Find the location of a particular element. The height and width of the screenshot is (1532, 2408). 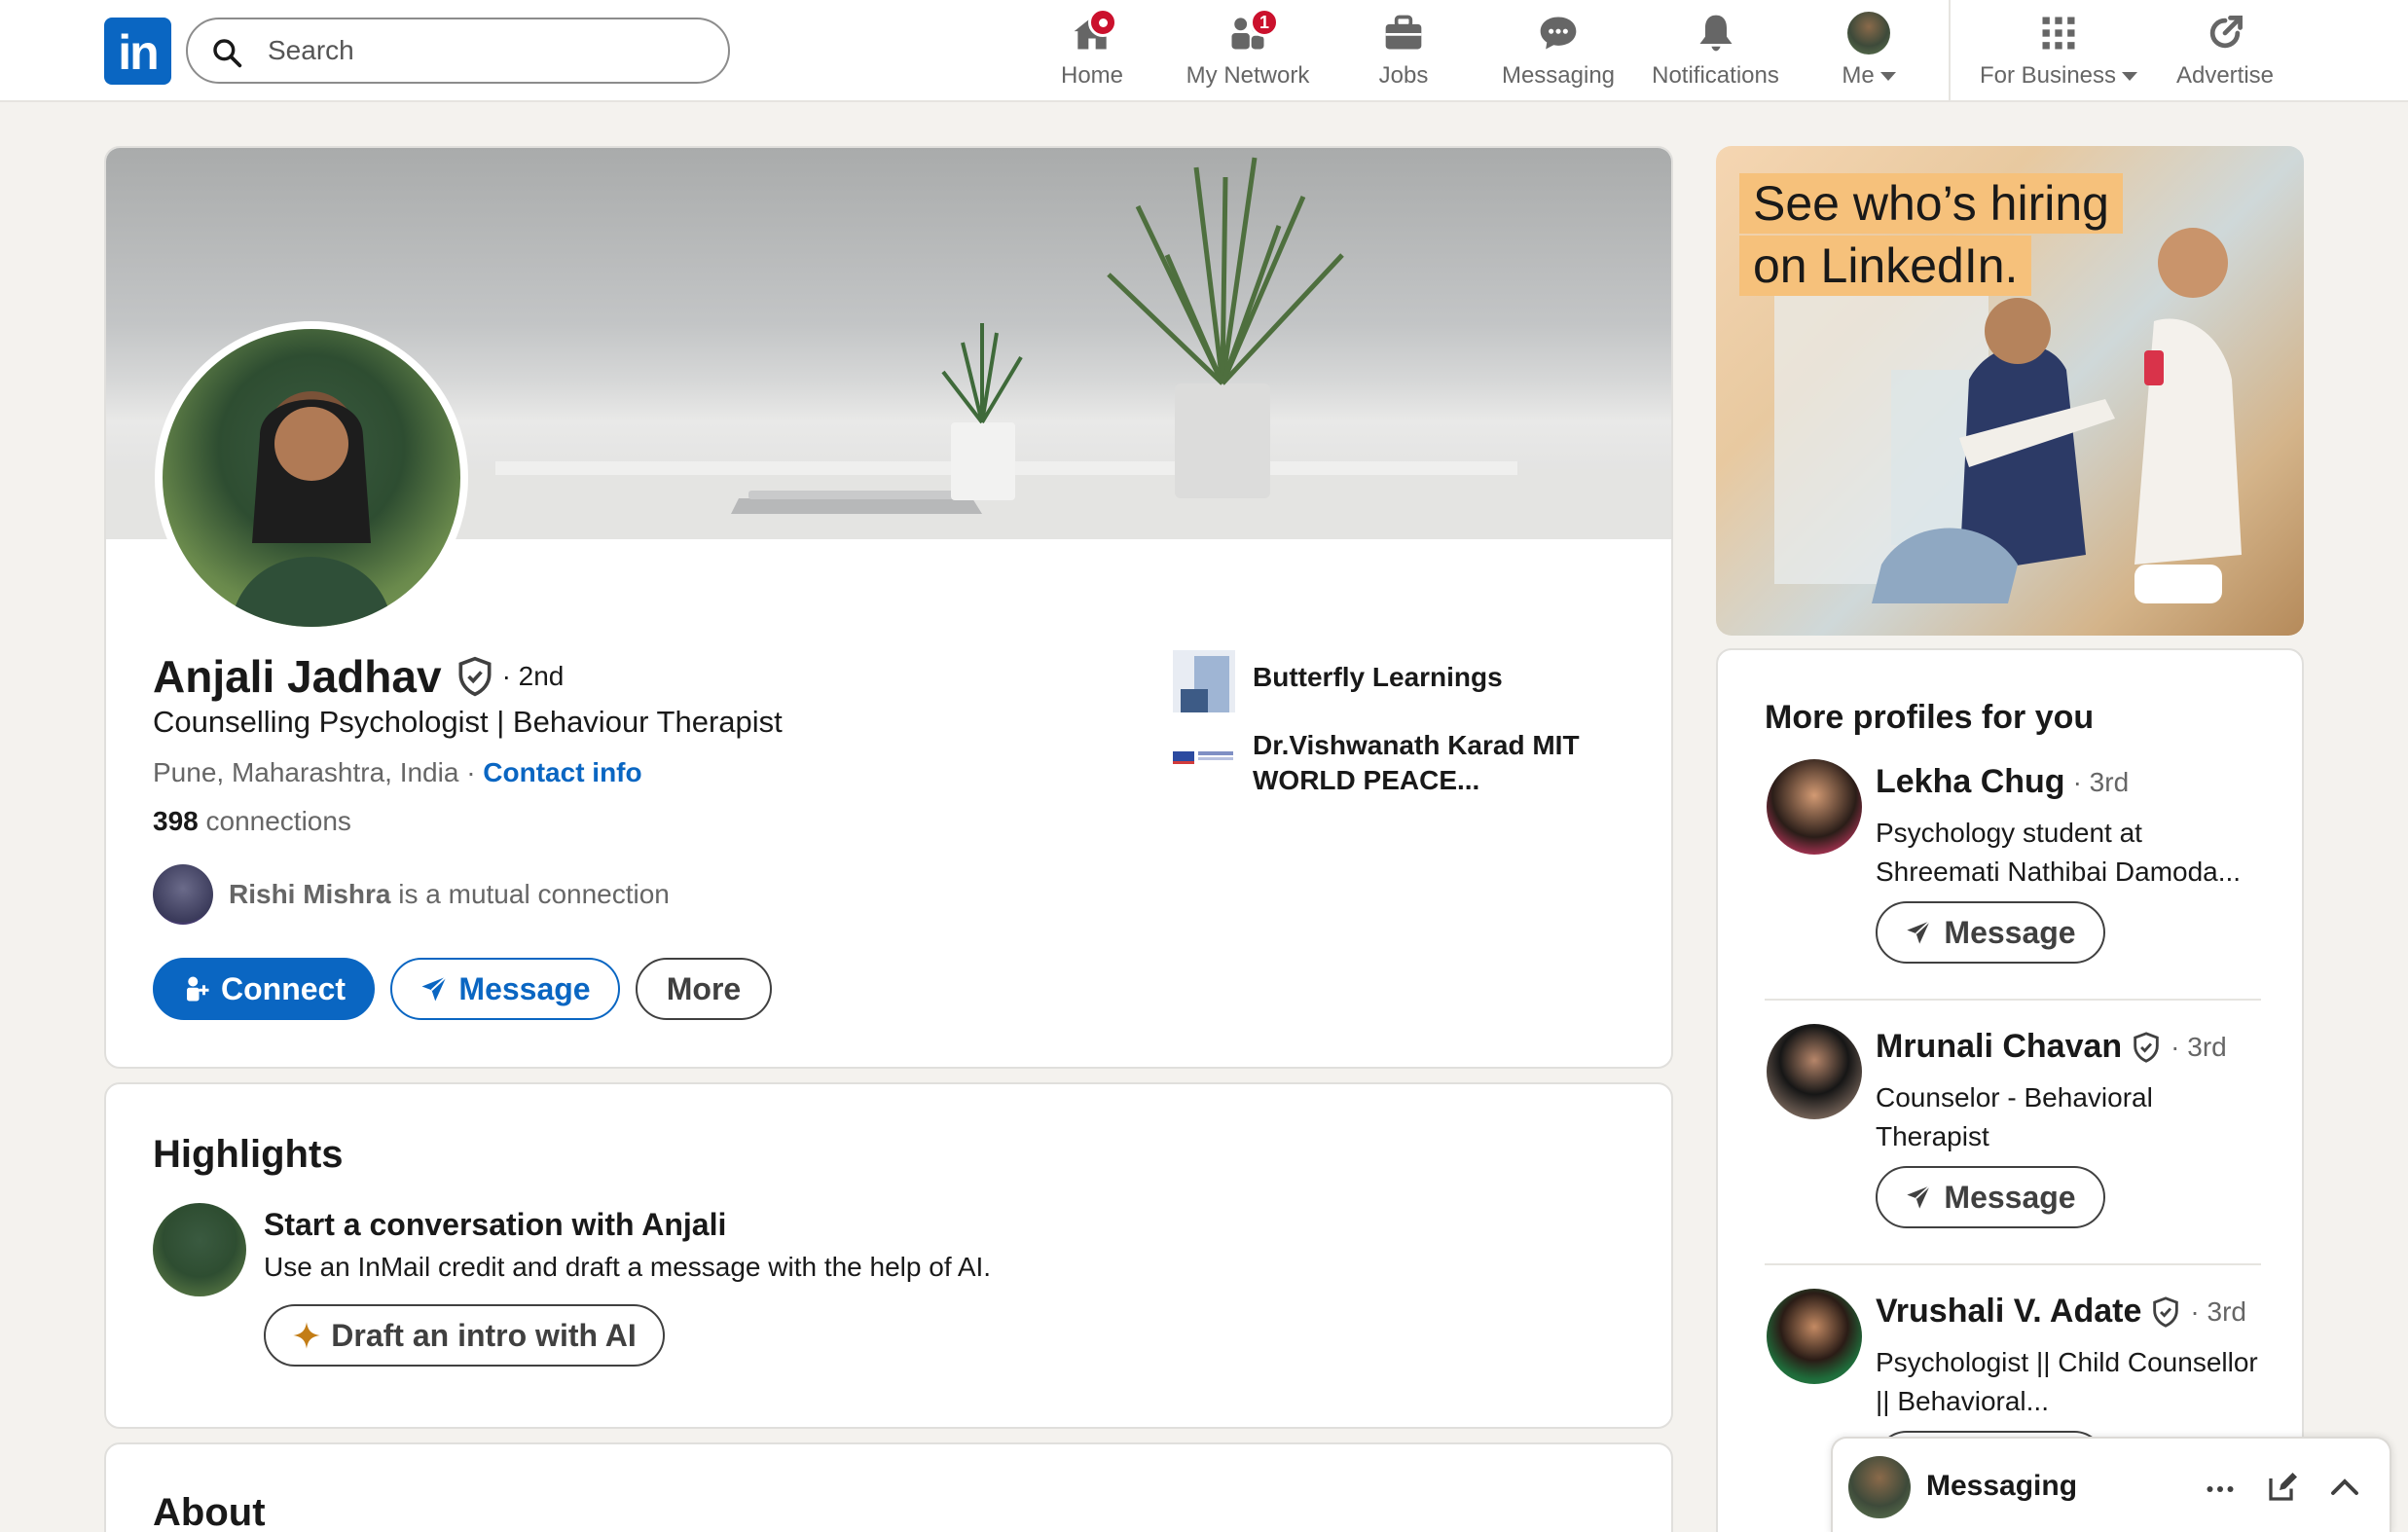

nav-advertise: Advertise is located at coordinates (2225, 51).